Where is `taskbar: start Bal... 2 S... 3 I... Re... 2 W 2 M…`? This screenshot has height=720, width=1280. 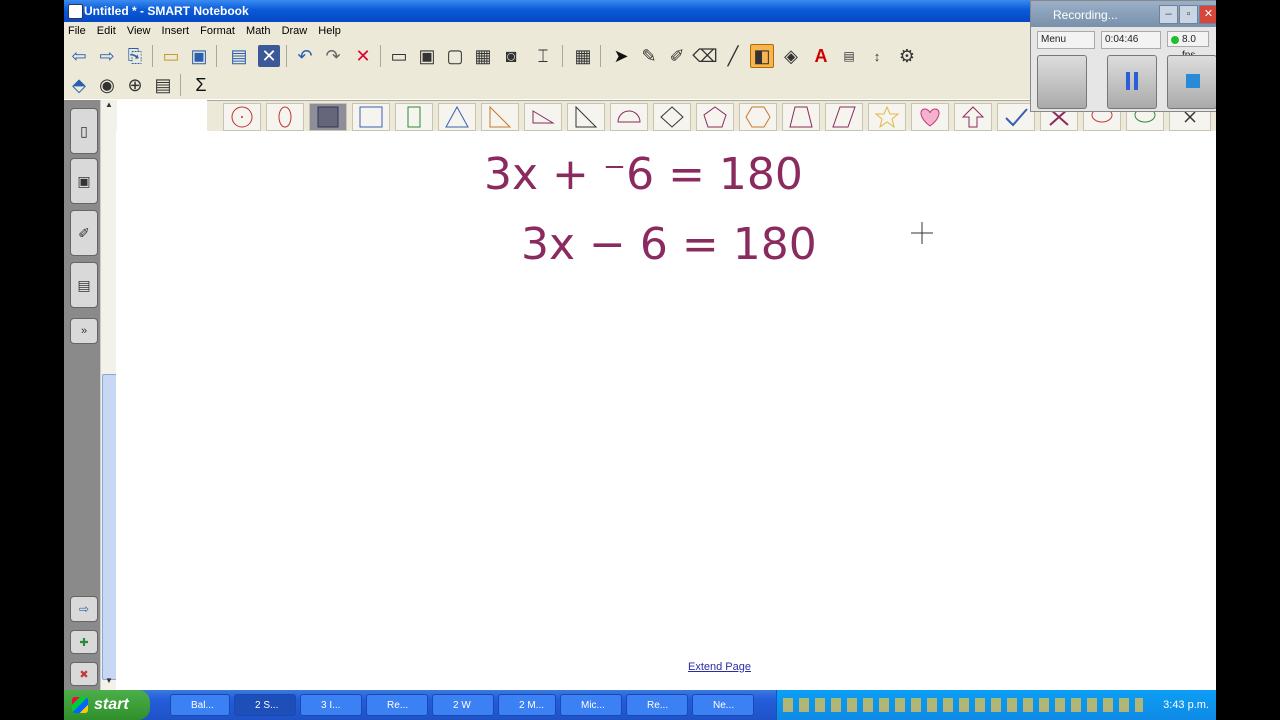 taskbar: start Bal... 2 S... 3 I... Re... 2 W 2 M… is located at coordinates (640, 705).